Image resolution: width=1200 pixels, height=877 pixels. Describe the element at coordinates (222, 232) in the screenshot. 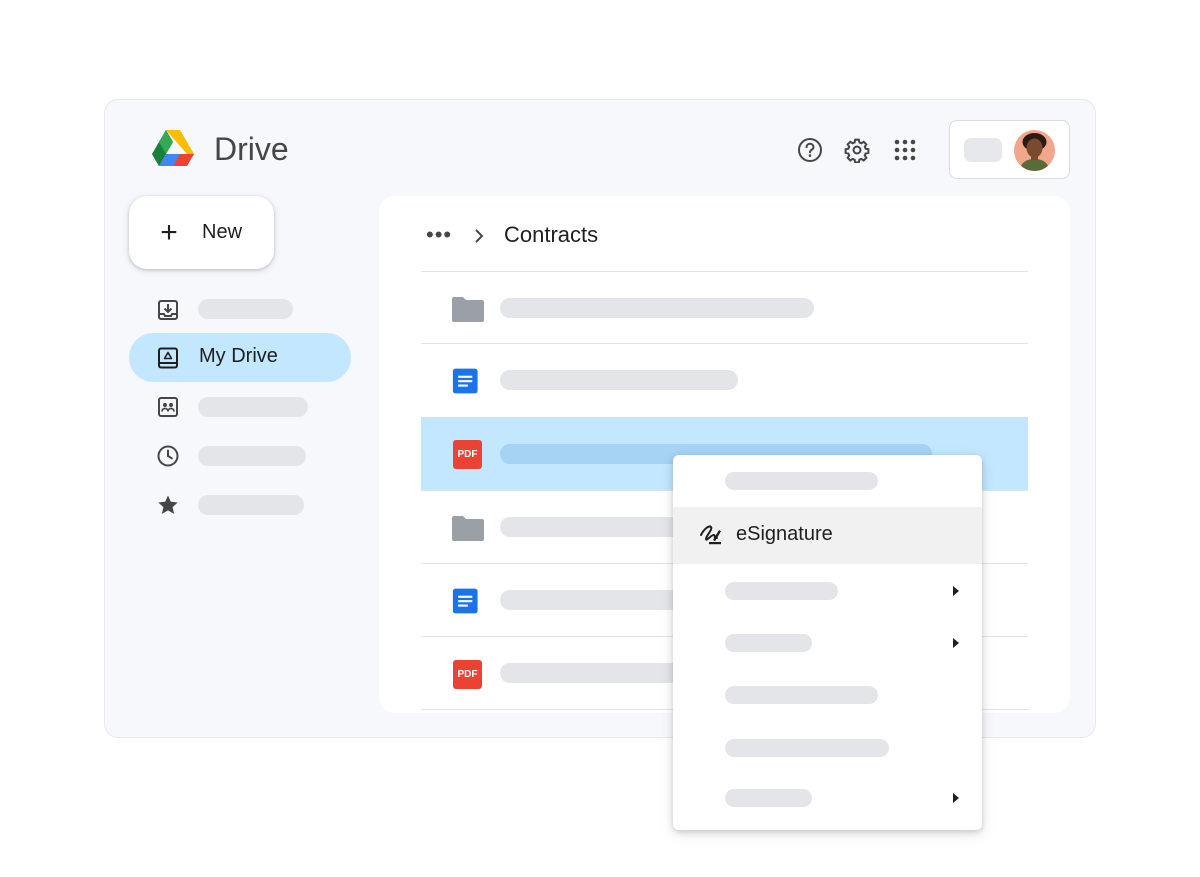

I see `new-button-label: New` at that location.